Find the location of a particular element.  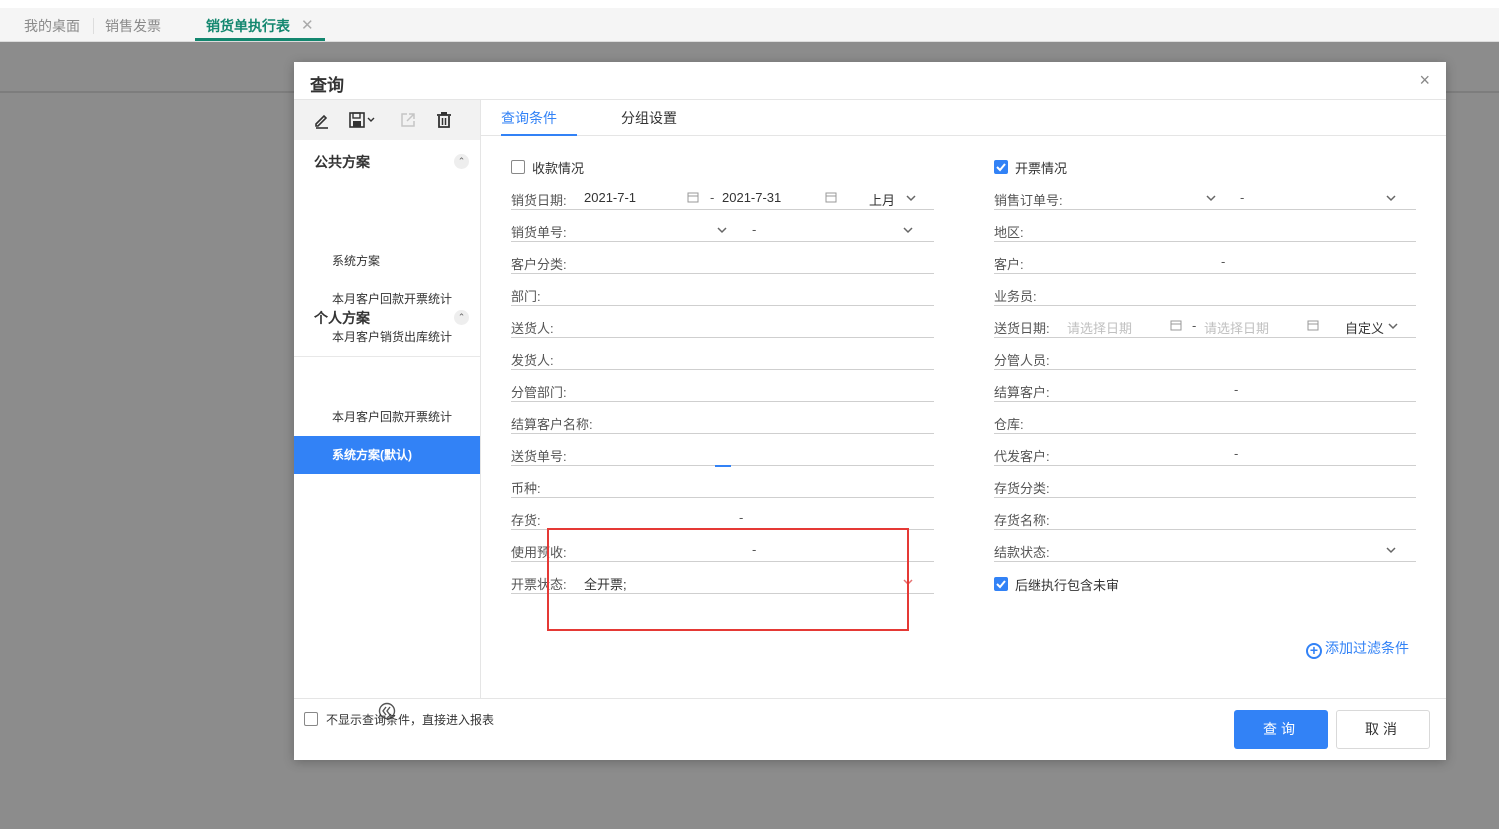

add-filter-button: + 添加过滤条件 is located at coordinates (1357, 648).